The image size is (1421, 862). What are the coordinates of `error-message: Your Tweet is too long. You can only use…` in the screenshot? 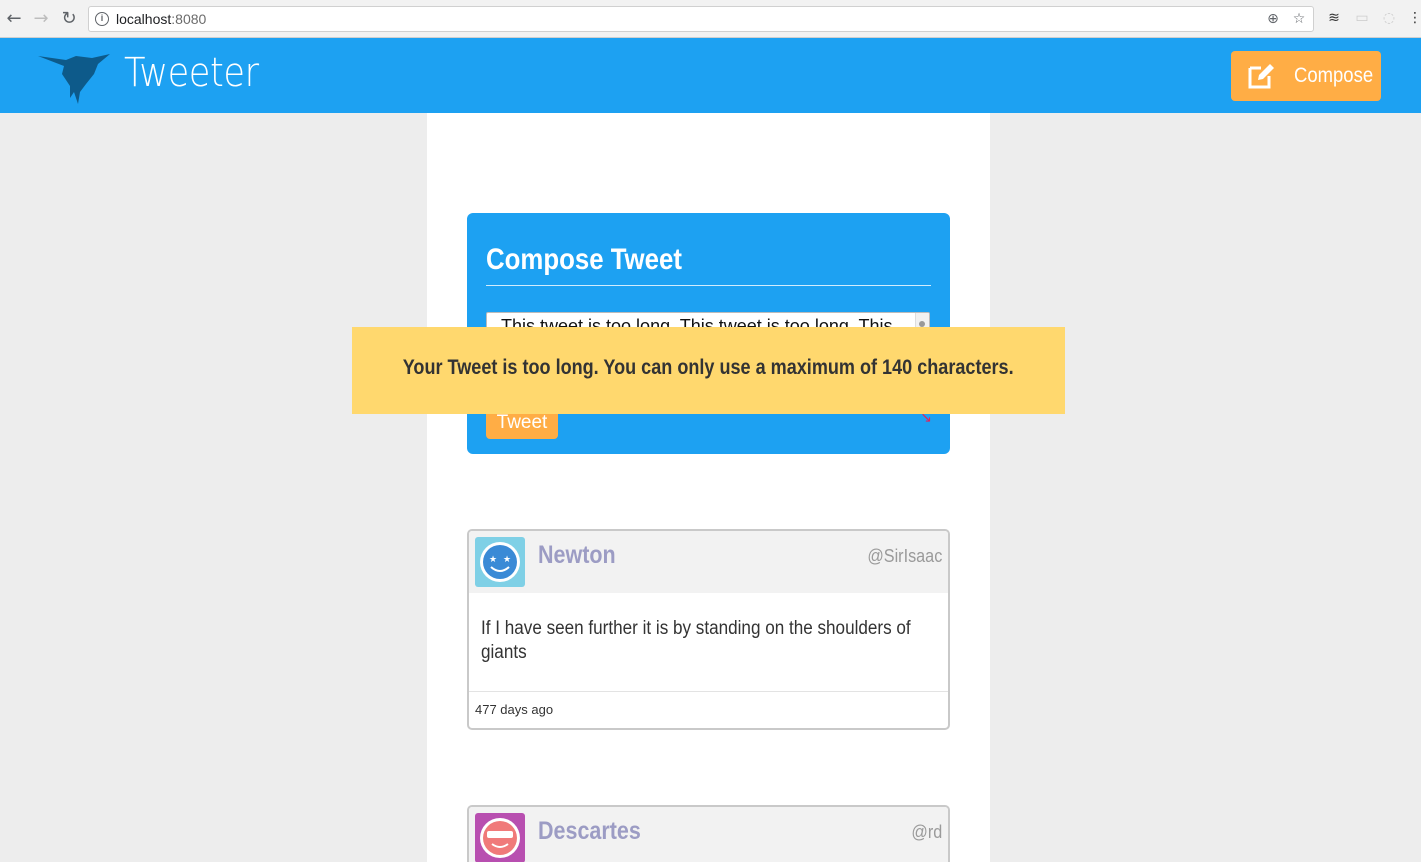 It's located at (708, 367).